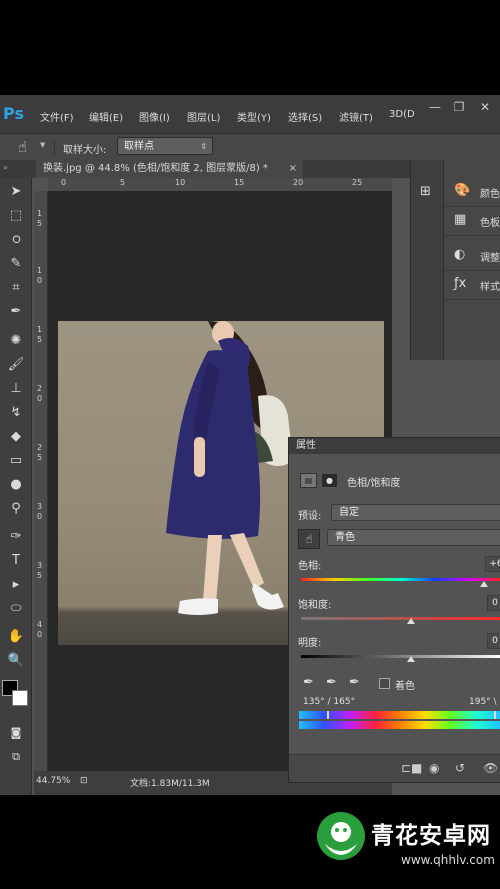  What do you see at coordinates (57, 116) in the screenshot?
I see `menu-file: 文件(F)` at bounding box center [57, 116].